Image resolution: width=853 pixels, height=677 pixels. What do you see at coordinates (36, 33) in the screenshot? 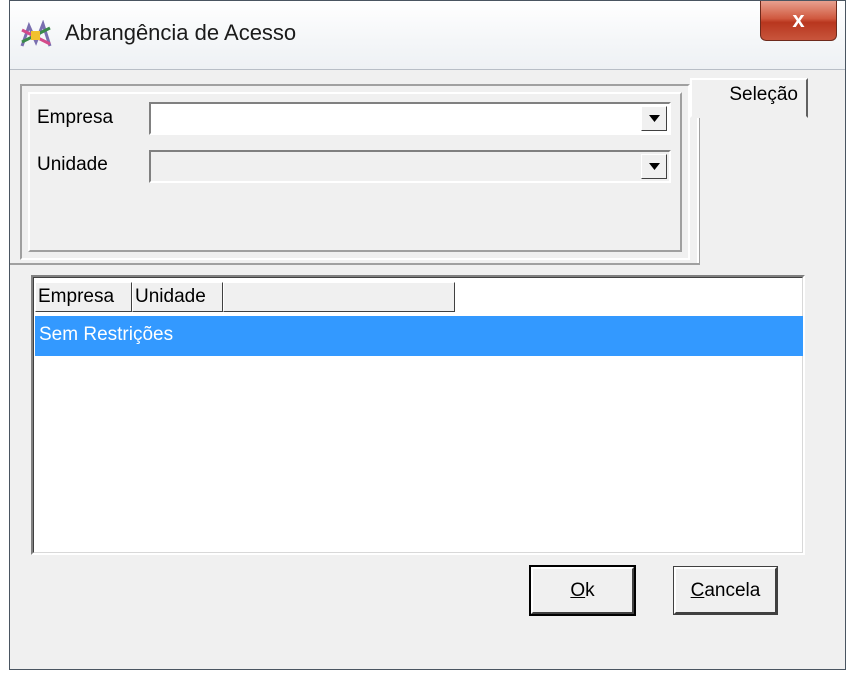
I see `app-icon` at bounding box center [36, 33].